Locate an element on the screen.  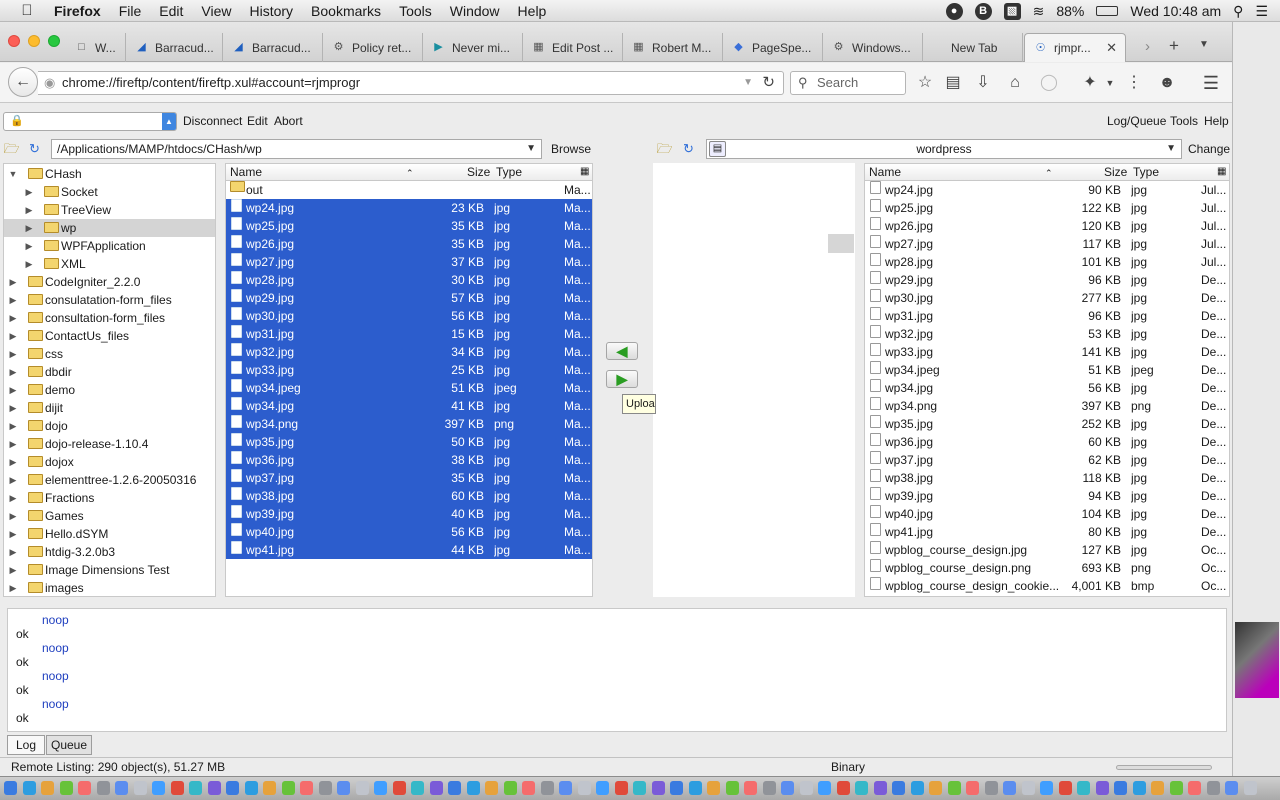
search-input: ⚲ Search is located at coordinates (848, 83).